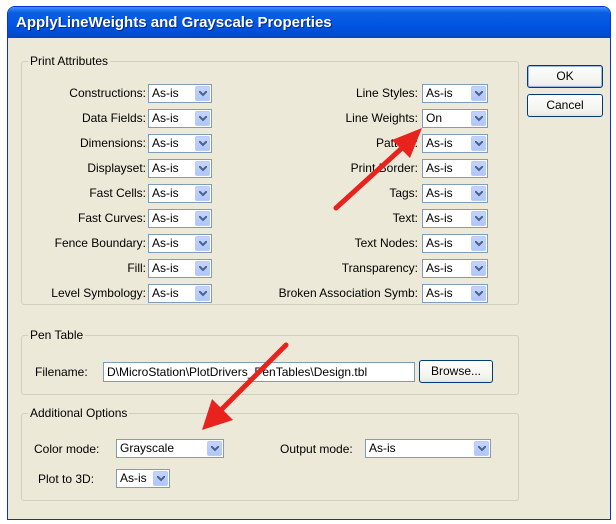 The height and width of the screenshot is (524, 616). I want to click on attr-label-right-1: Line Weights:, so click(382, 118).